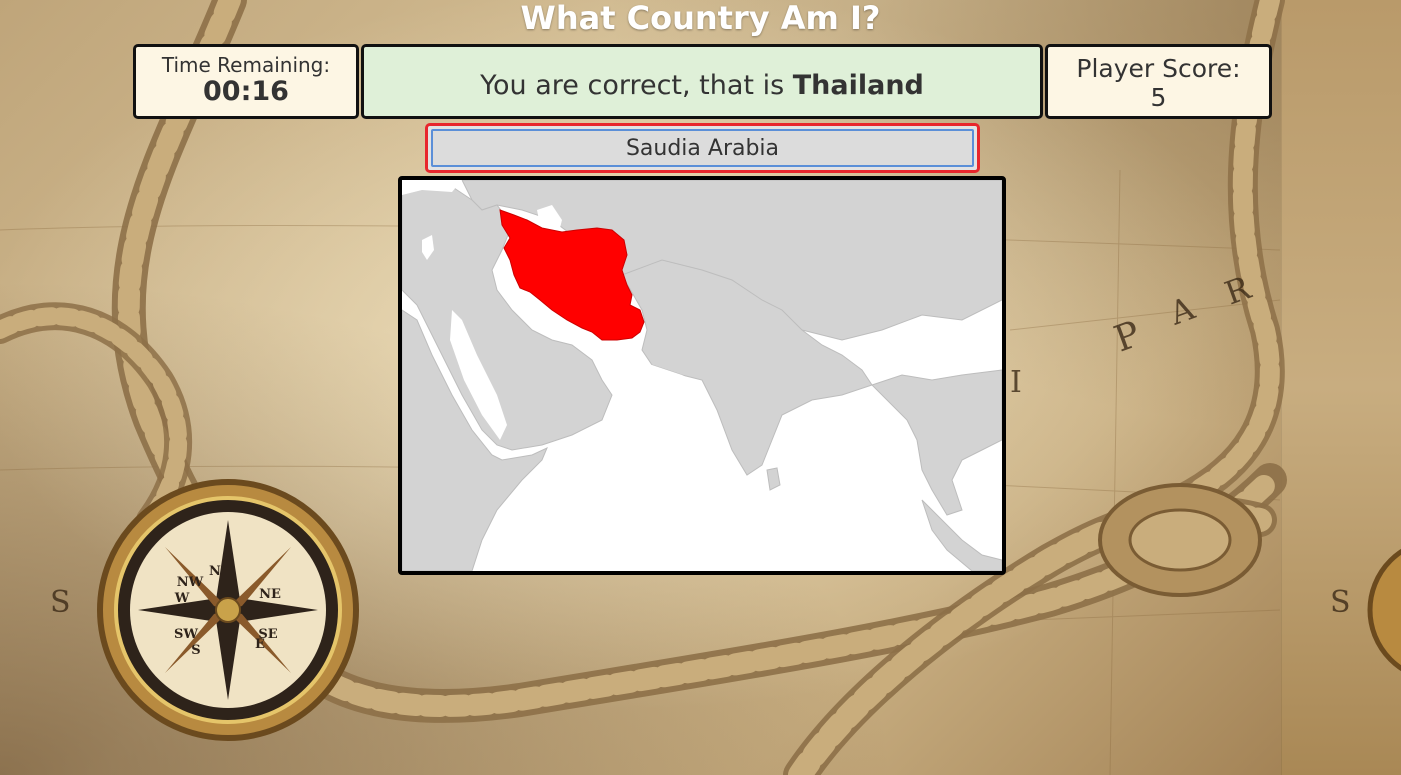 This screenshot has height=775, width=1401. I want to click on svg-text: A, so click(1182, 311).